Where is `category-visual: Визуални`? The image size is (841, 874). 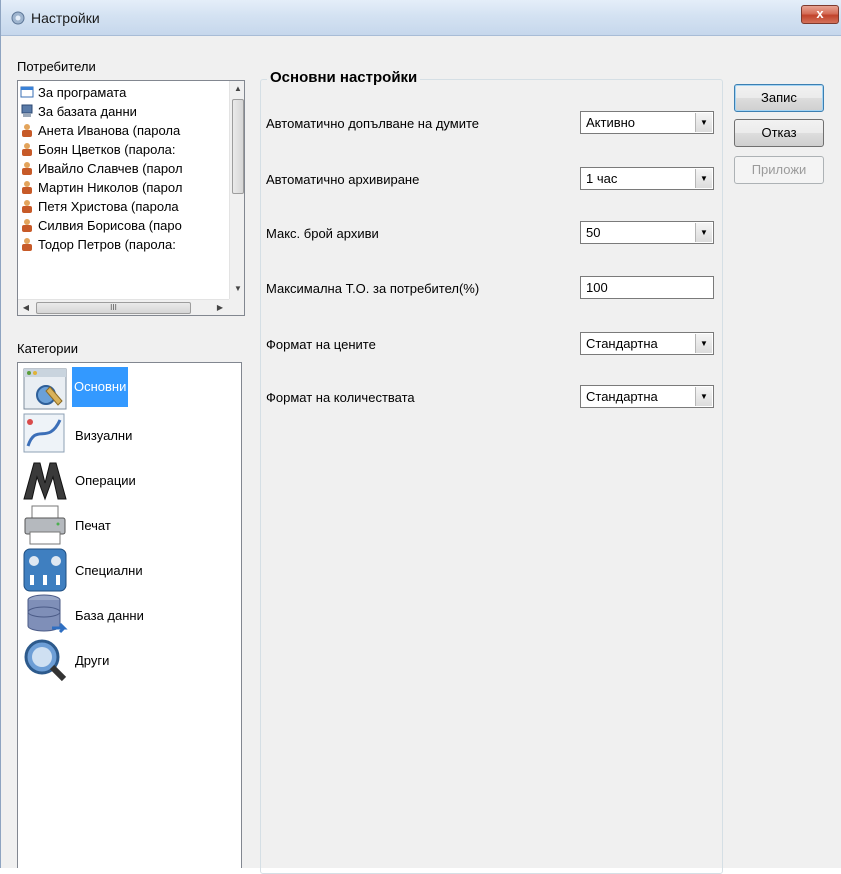
category-visual: Визуални is located at coordinates (129, 435).